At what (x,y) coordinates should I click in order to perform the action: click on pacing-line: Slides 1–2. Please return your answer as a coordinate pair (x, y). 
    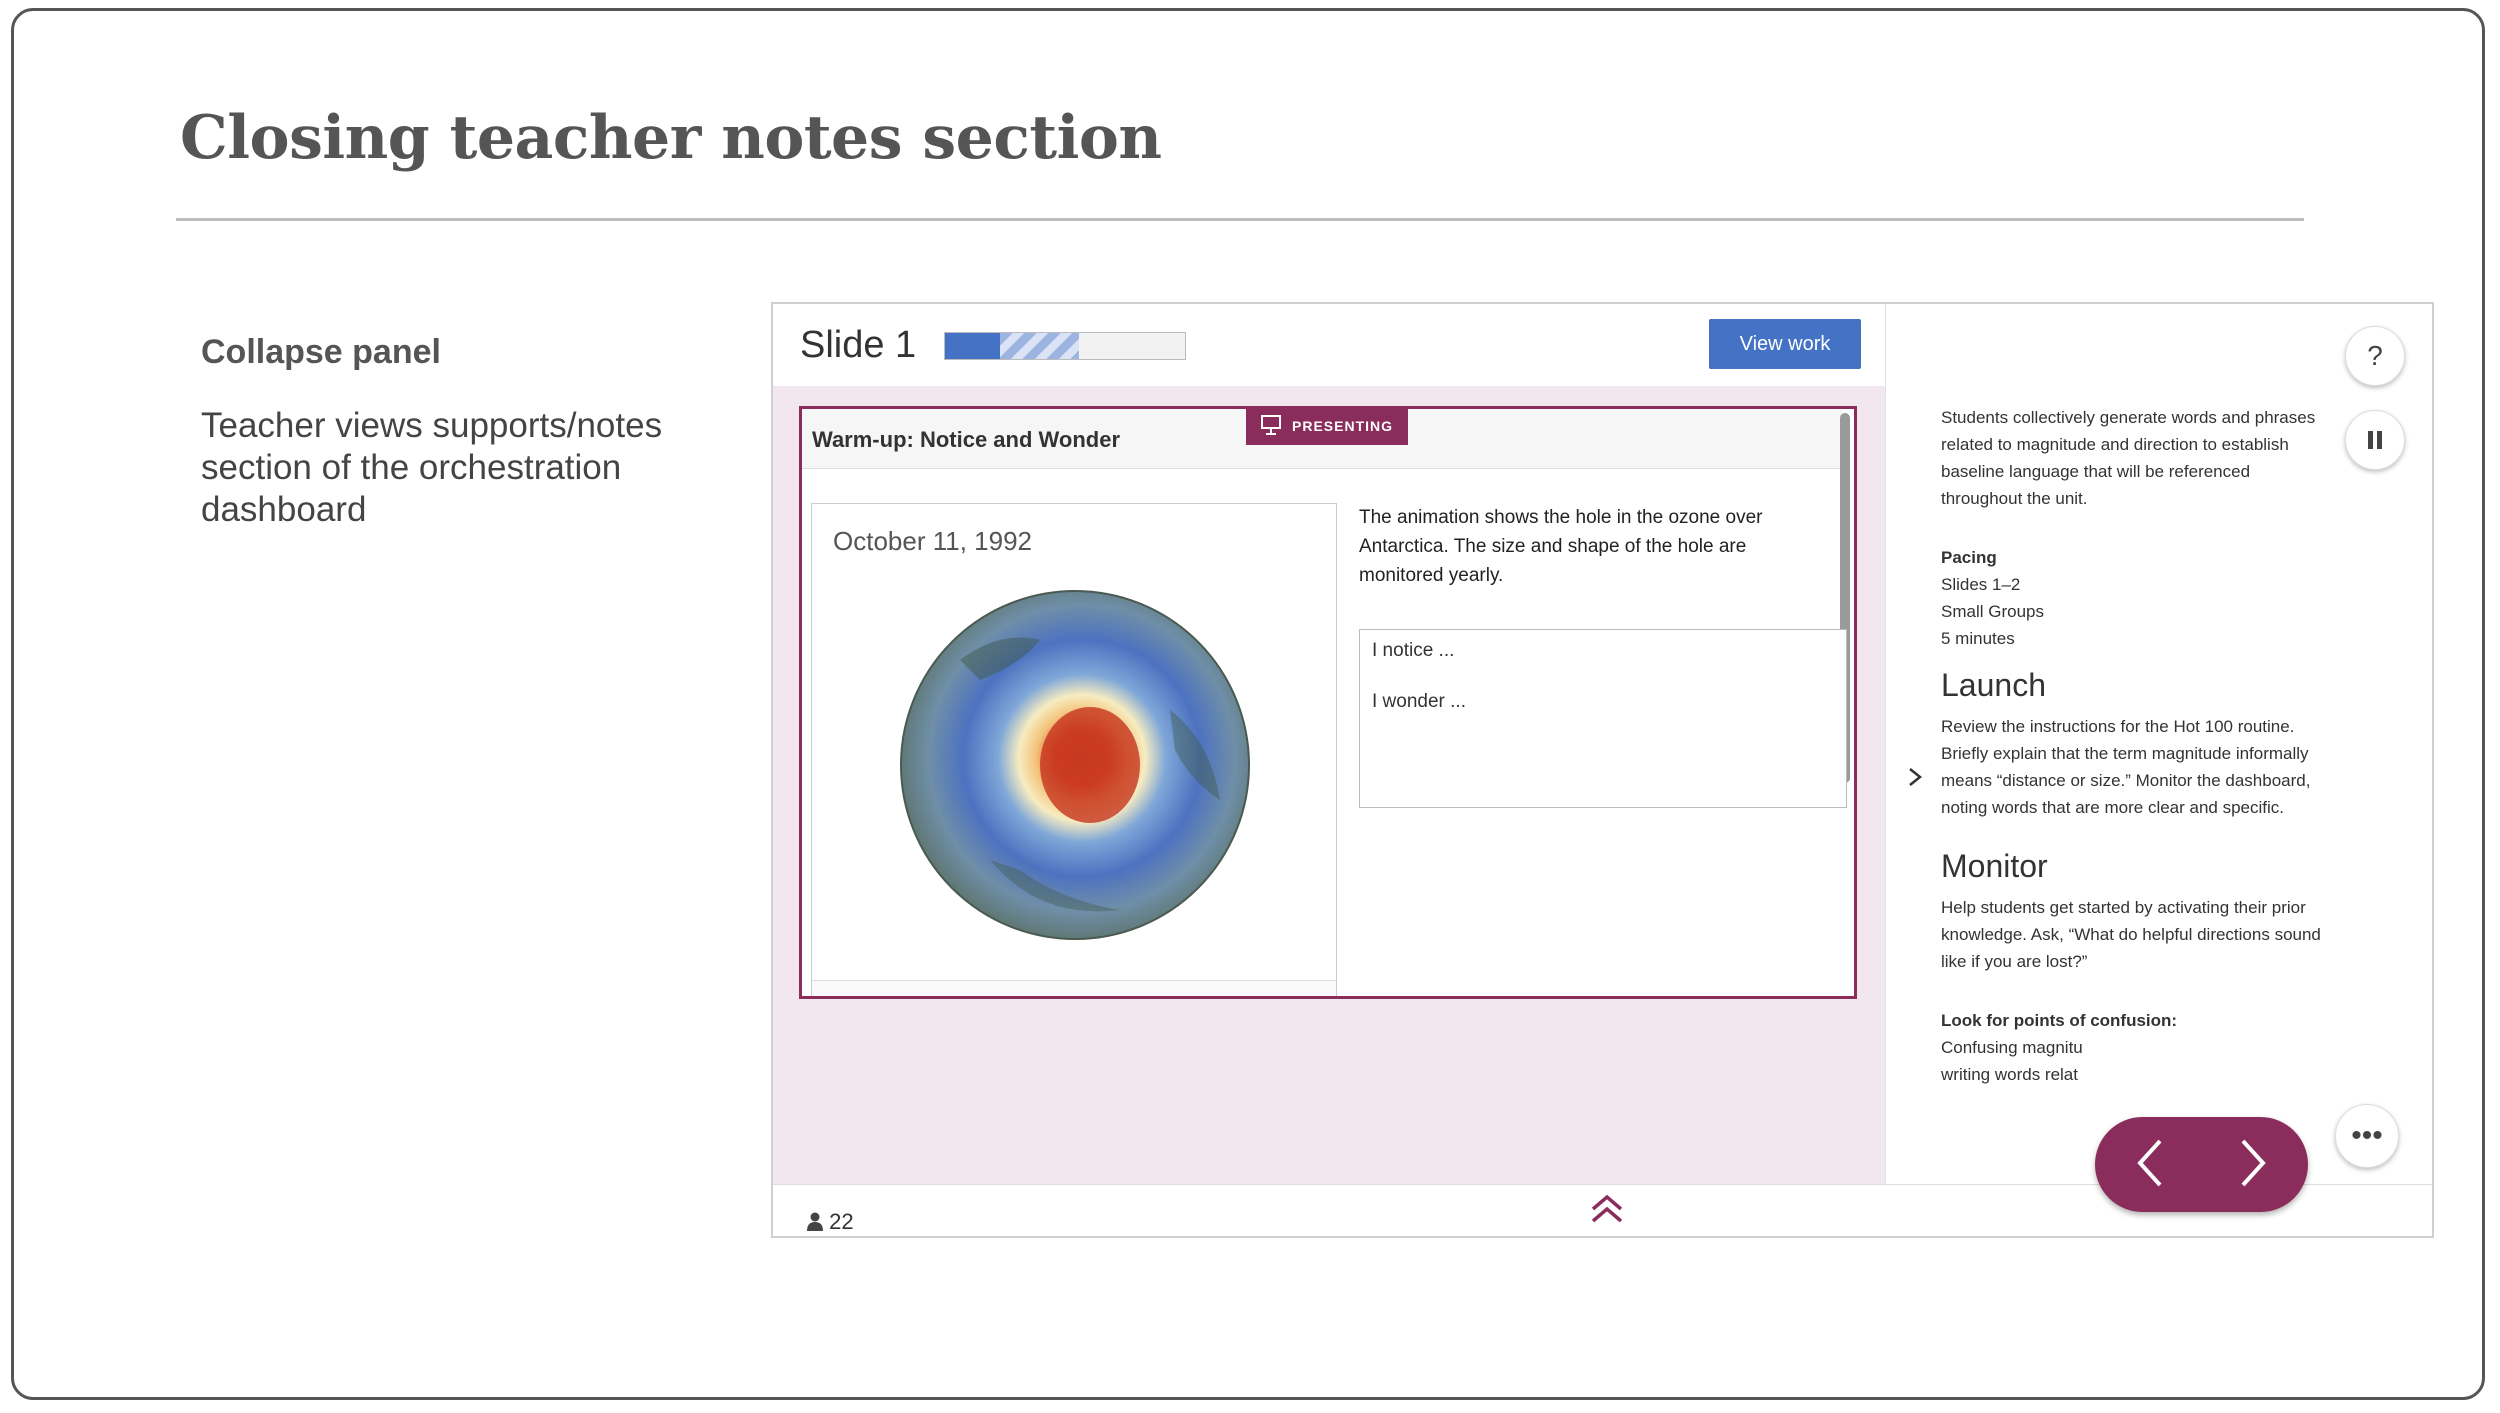
    Looking at the image, I should click on (1981, 584).